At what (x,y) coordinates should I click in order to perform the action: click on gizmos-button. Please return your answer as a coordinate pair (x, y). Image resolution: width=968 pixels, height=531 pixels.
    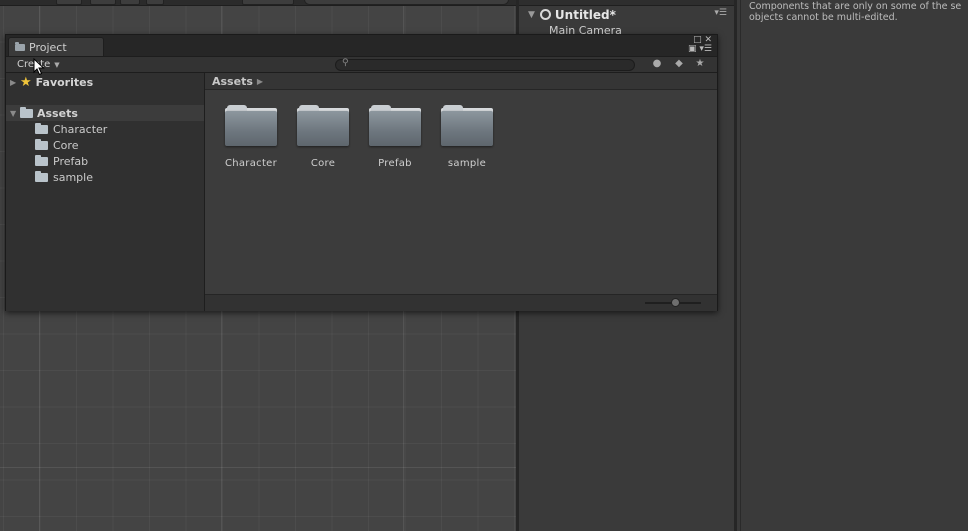
    Looking at the image, I should click on (268, 2).